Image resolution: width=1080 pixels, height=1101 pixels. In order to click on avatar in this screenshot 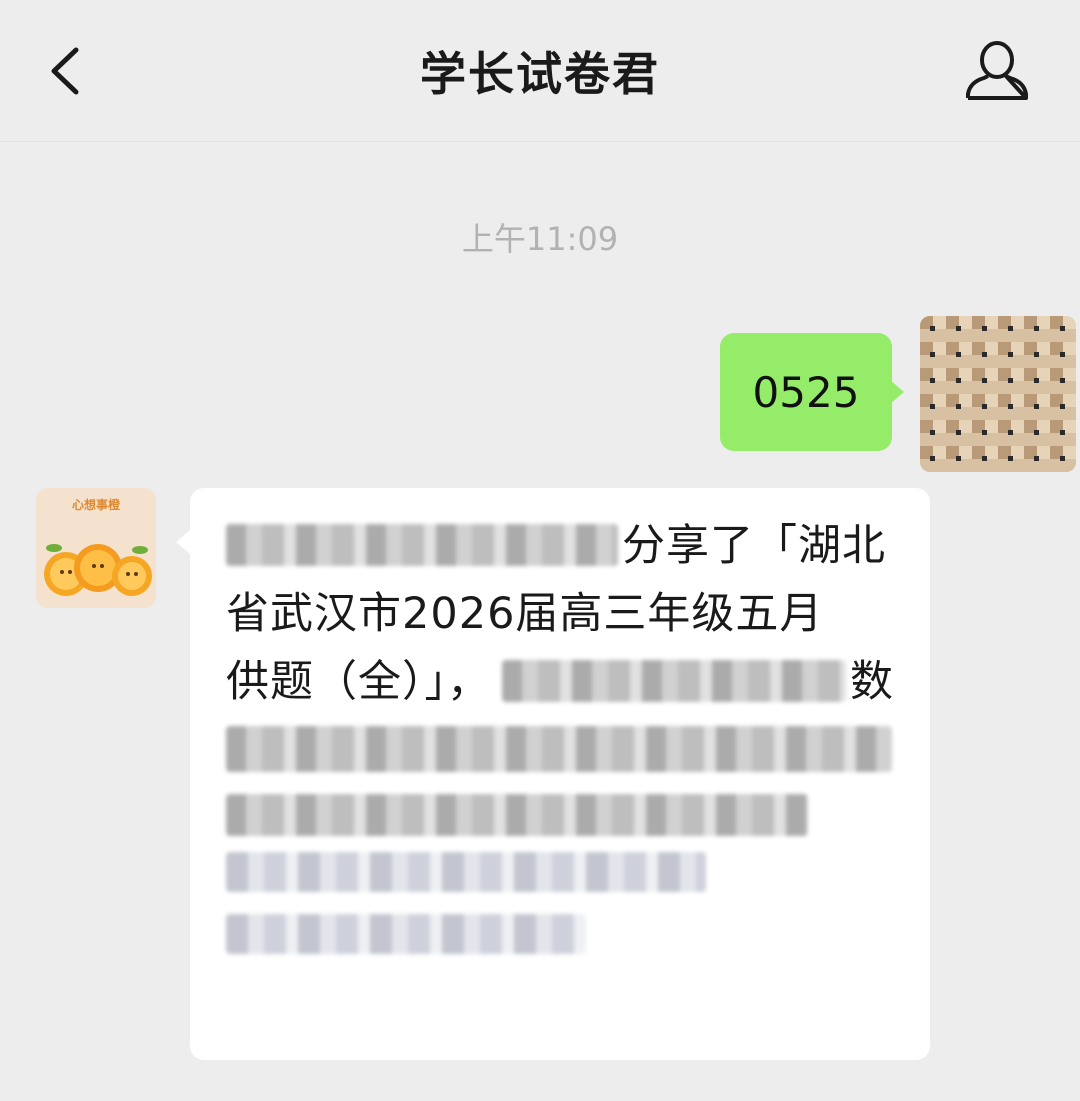, I will do `click(998, 394)`.